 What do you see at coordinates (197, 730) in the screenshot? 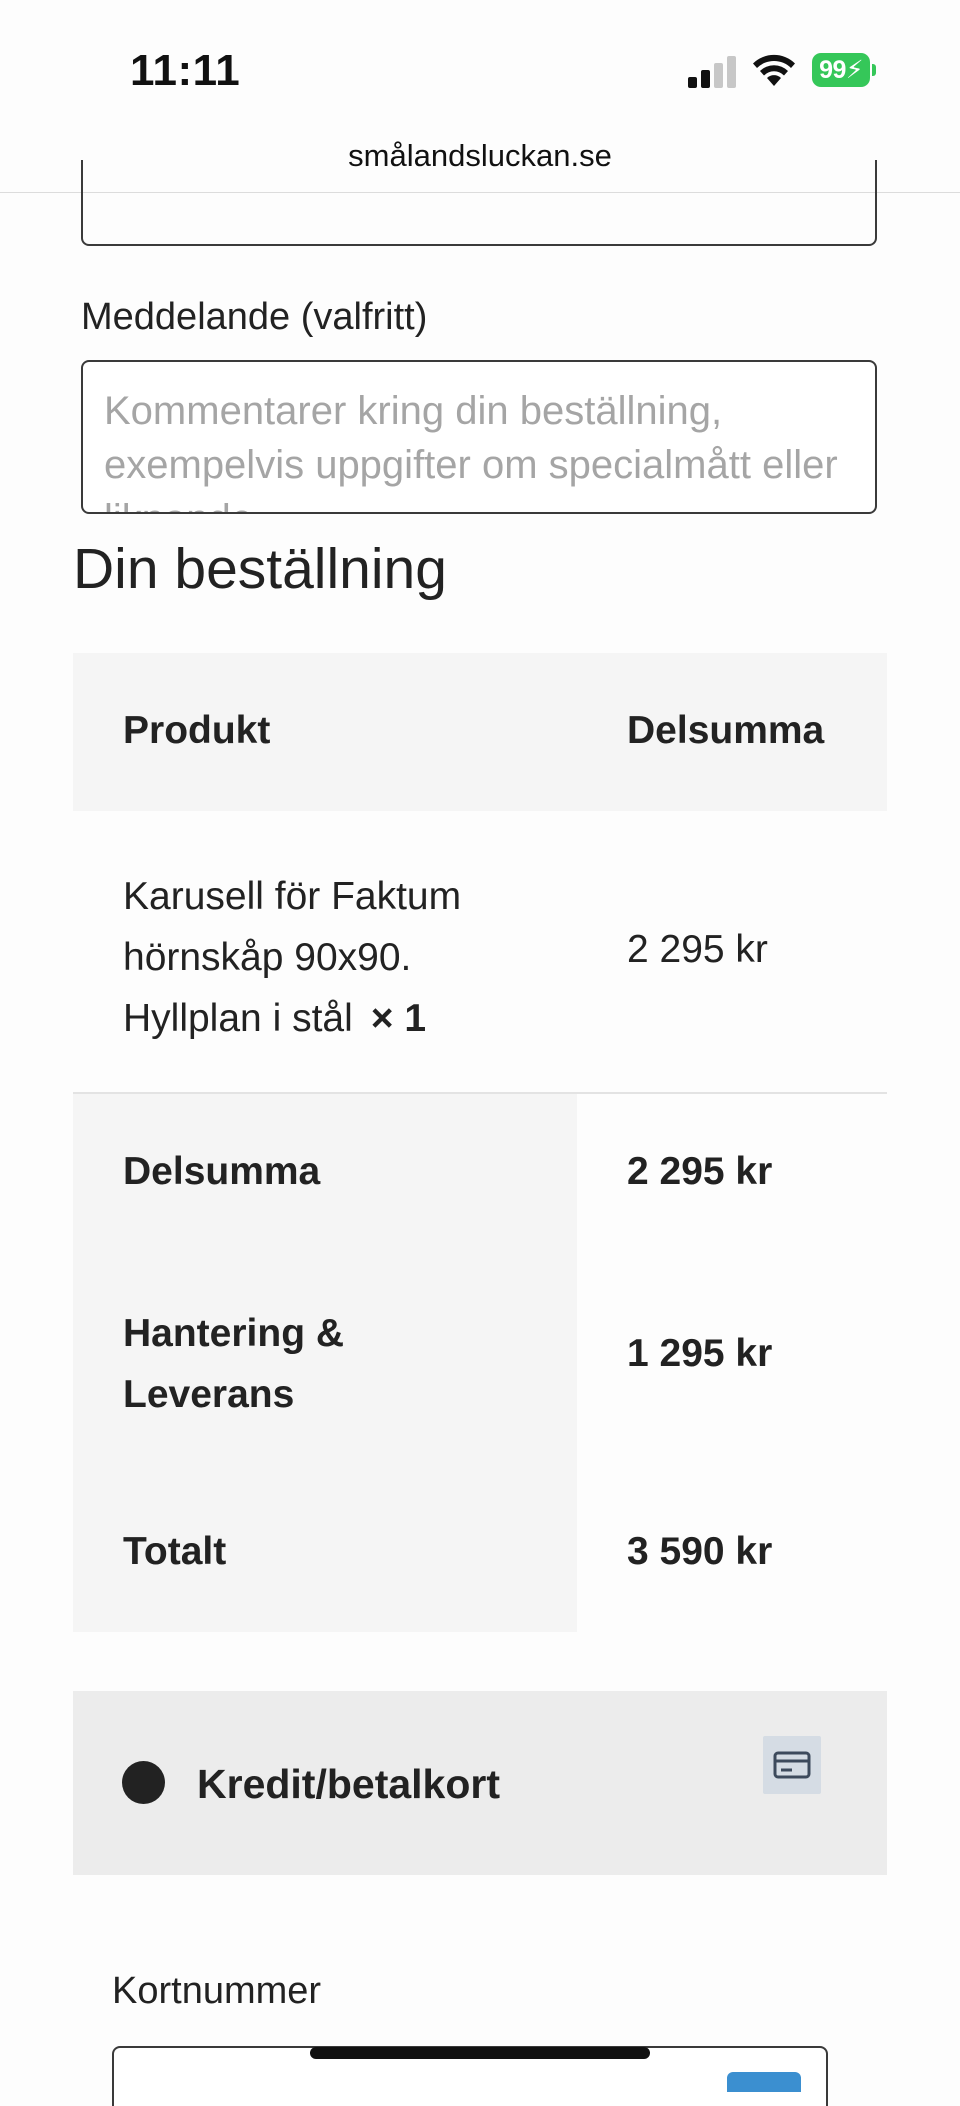
I see `column-header-product: Produkt` at bounding box center [197, 730].